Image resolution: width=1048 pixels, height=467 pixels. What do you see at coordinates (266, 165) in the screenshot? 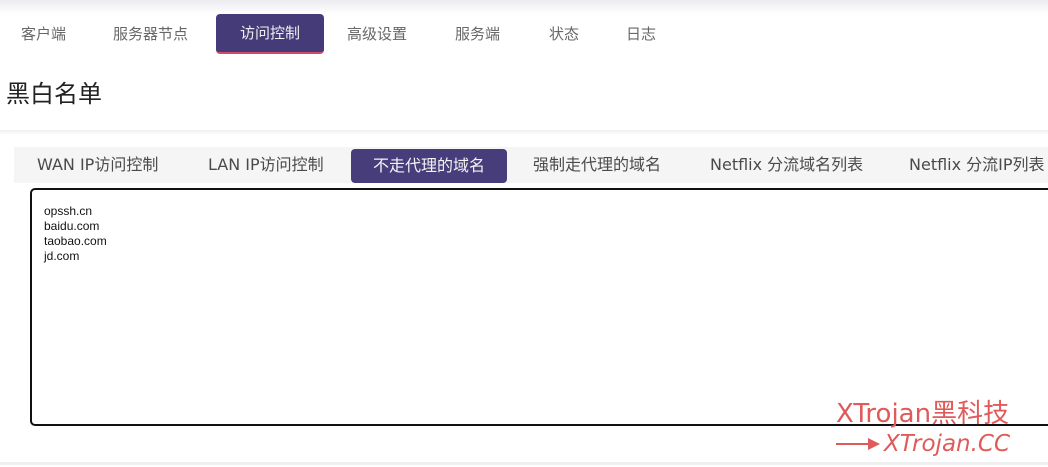
I see `sub-tab-lan-ip-access: LAN IP访问控制` at bounding box center [266, 165].